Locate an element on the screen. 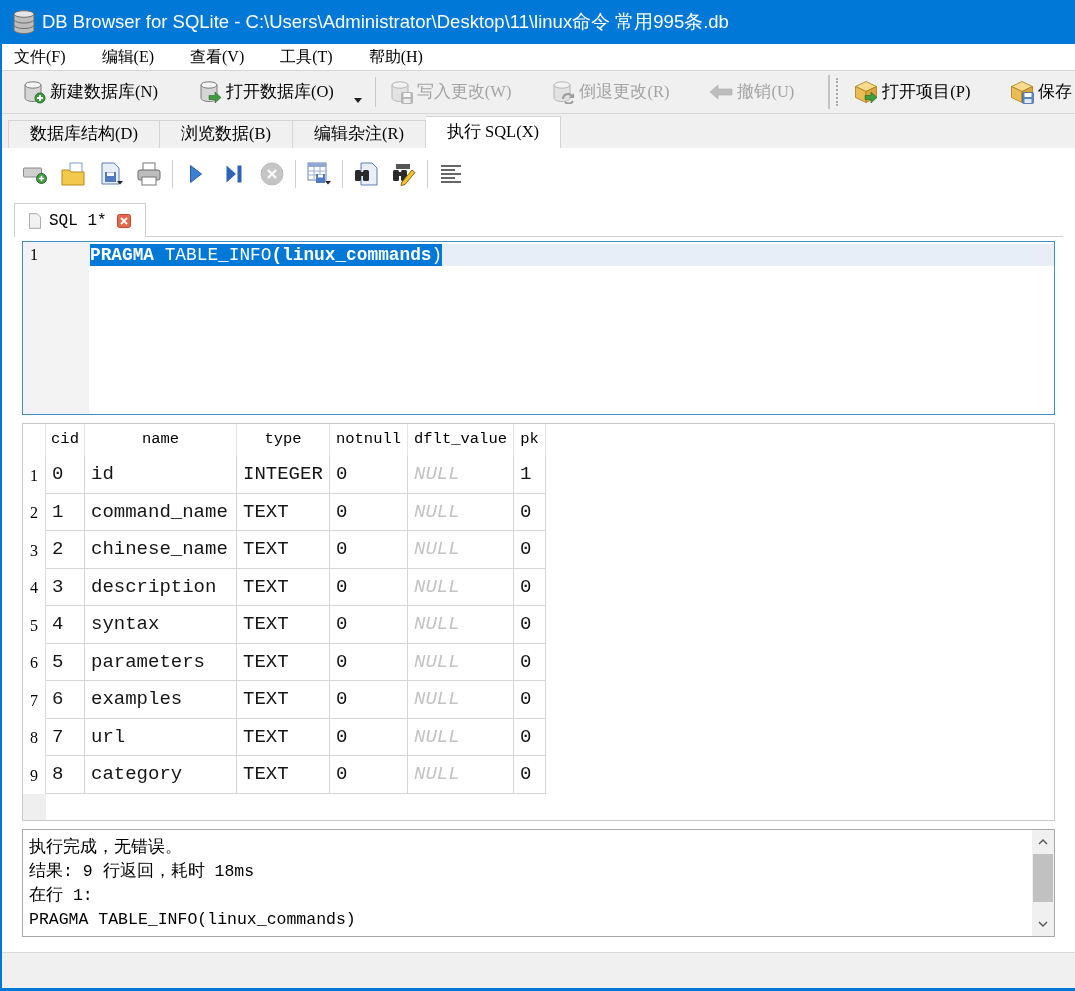 The width and height of the screenshot is (1075, 991). row-header: 4 is located at coordinates (34, 587).